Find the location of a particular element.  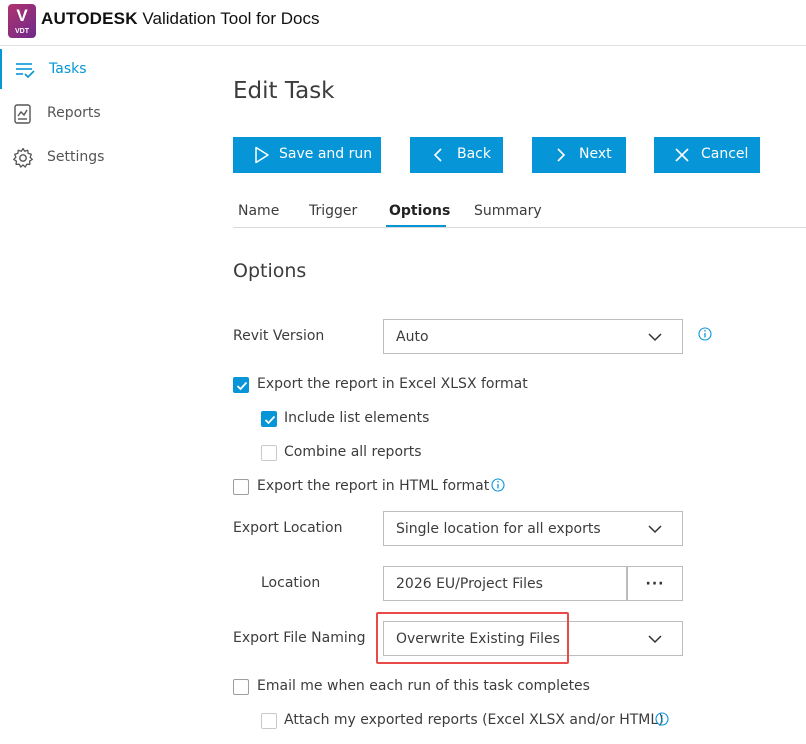

save-and-run-label: Save and run is located at coordinates (326, 154).